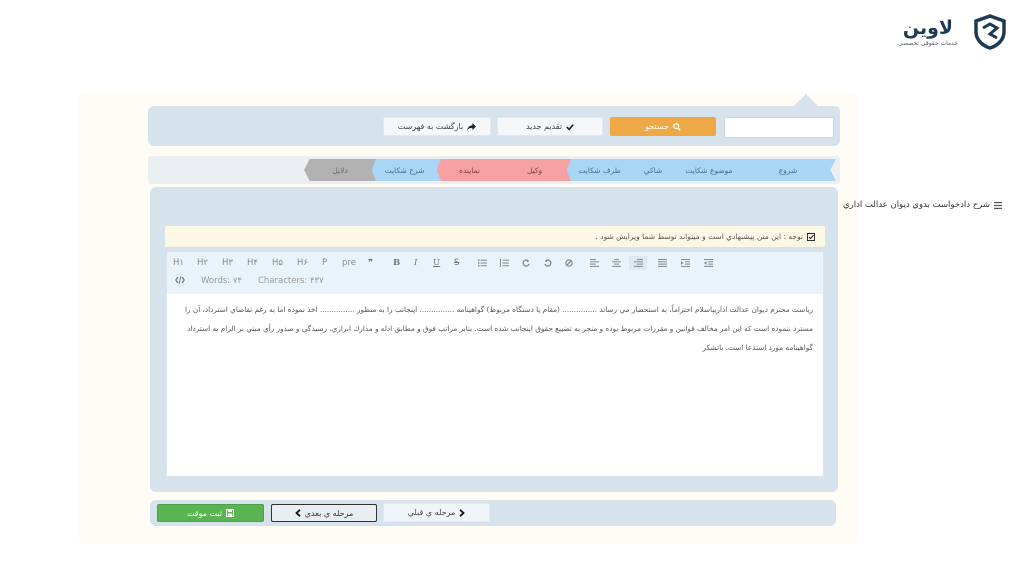  I want to click on preformatted-button: pre, so click(349, 263).